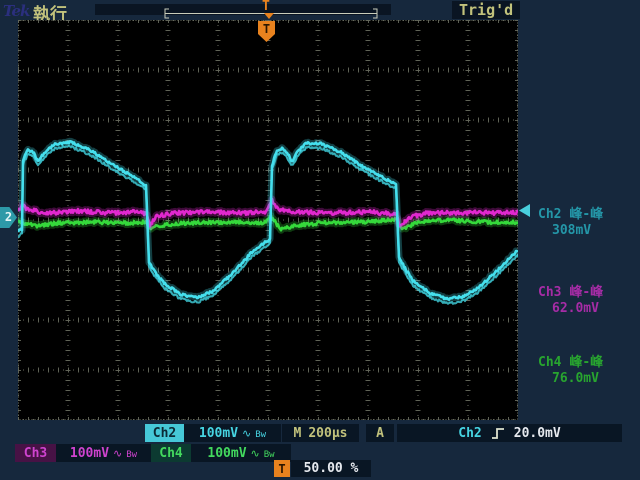 The width and height of the screenshot is (640, 480). What do you see at coordinates (282, 468) in the screenshot?
I see `trigger-position-indicator: T` at bounding box center [282, 468].